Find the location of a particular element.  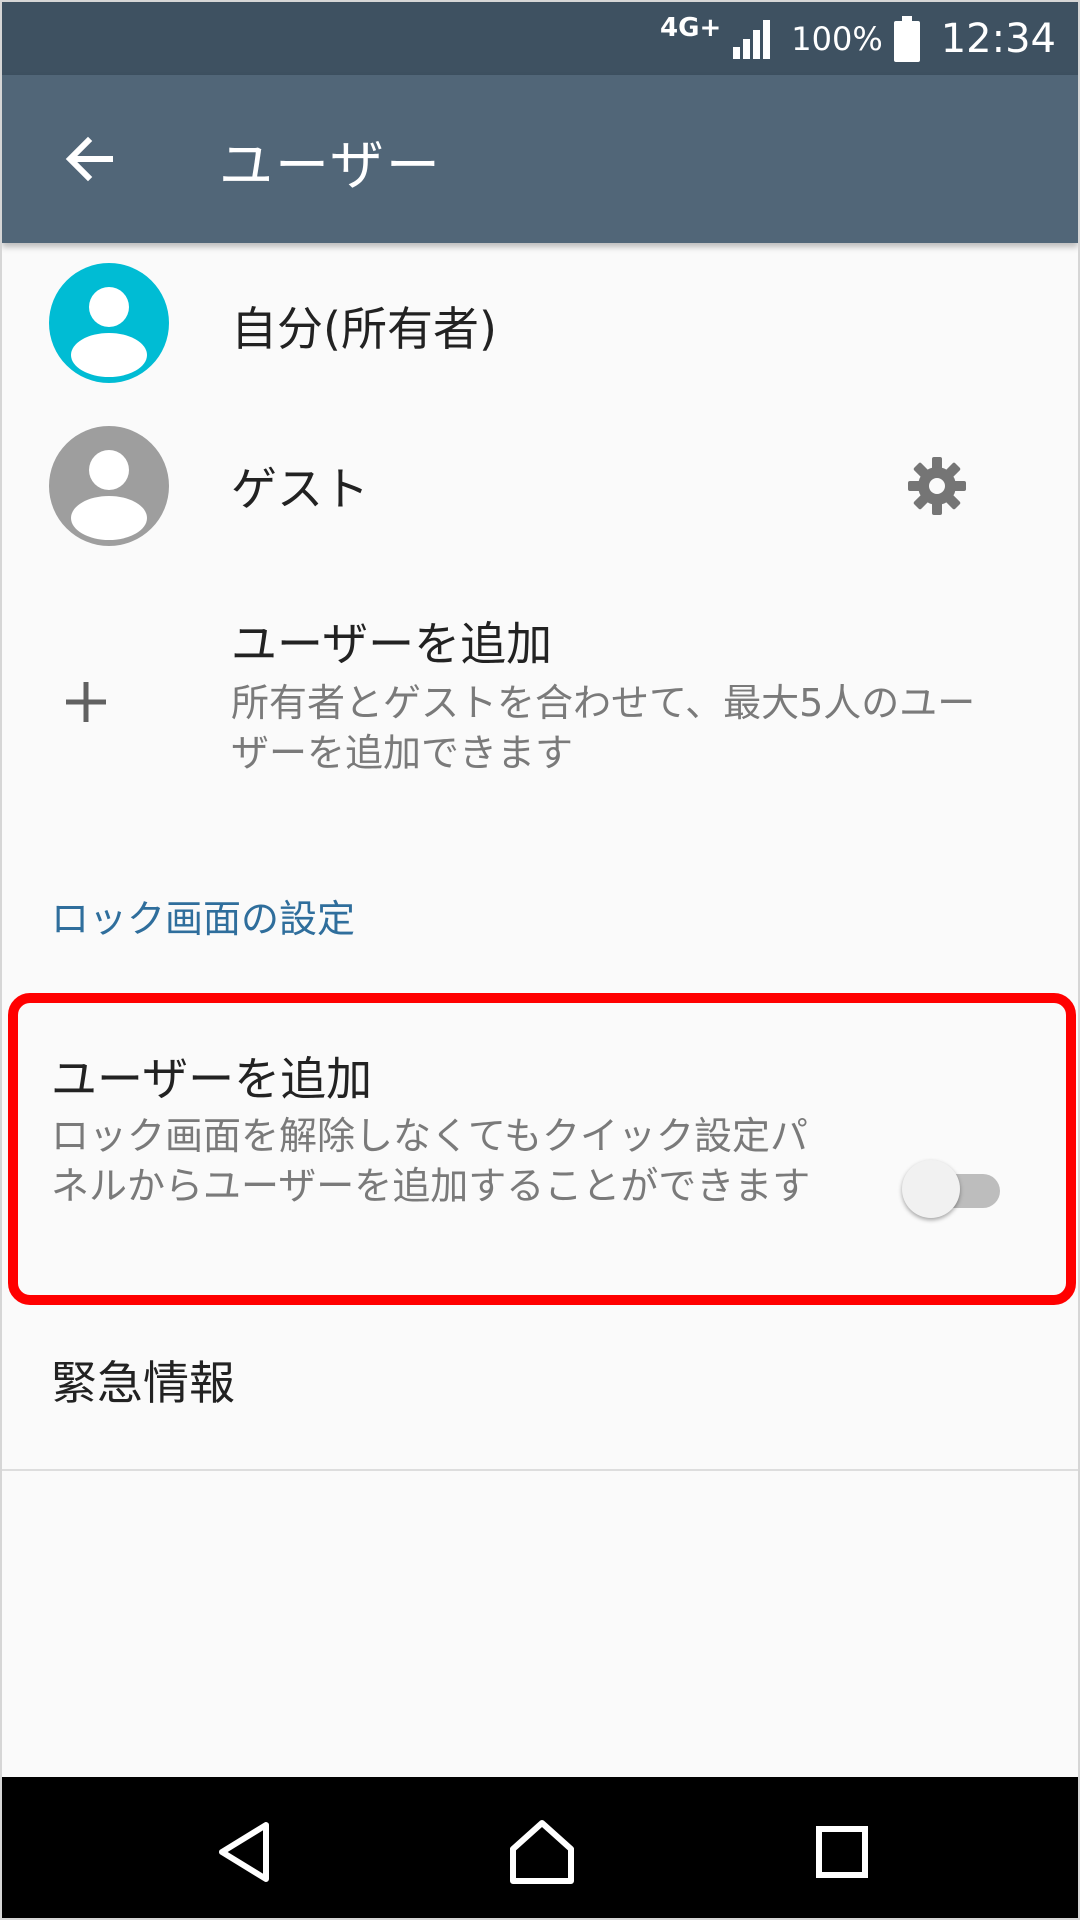

lock-screen-section-header: ロック画面の設定 is located at coordinates (203, 919).